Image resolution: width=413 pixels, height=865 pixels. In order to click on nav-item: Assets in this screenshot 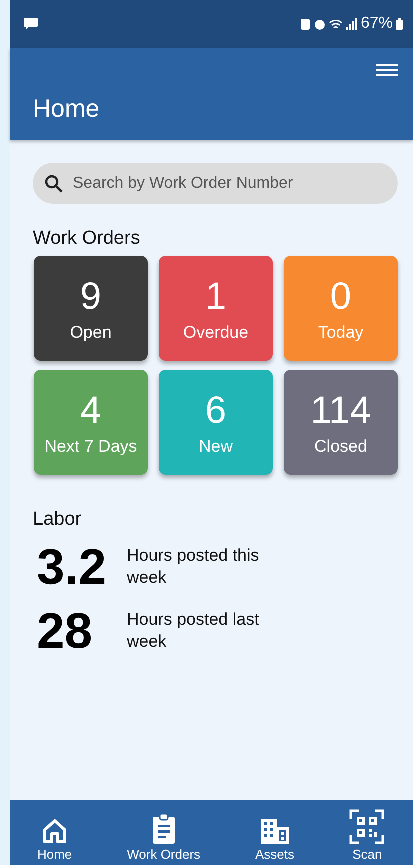, I will do `click(275, 839)`.